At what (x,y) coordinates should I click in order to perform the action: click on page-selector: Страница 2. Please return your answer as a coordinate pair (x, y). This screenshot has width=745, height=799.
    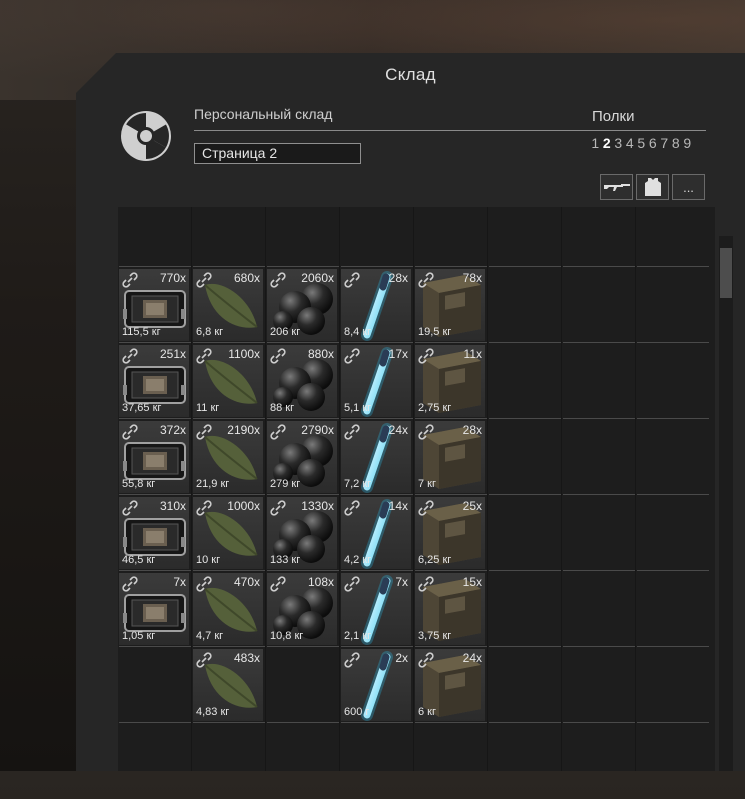
    Looking at the image, I should click on (277, 153).